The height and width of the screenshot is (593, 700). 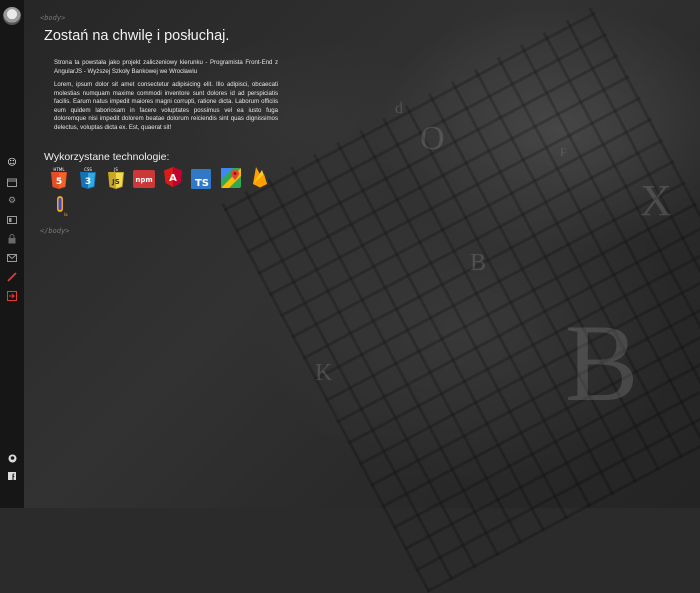 I want to click on typescript-icon: TS, so click(x=201, y=179).